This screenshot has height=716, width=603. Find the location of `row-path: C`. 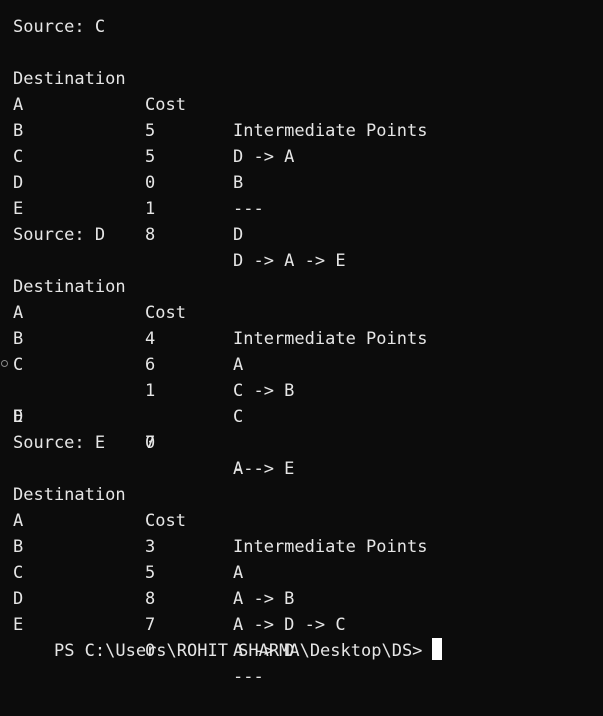

row-path: C is located at coordinates (238, 417).